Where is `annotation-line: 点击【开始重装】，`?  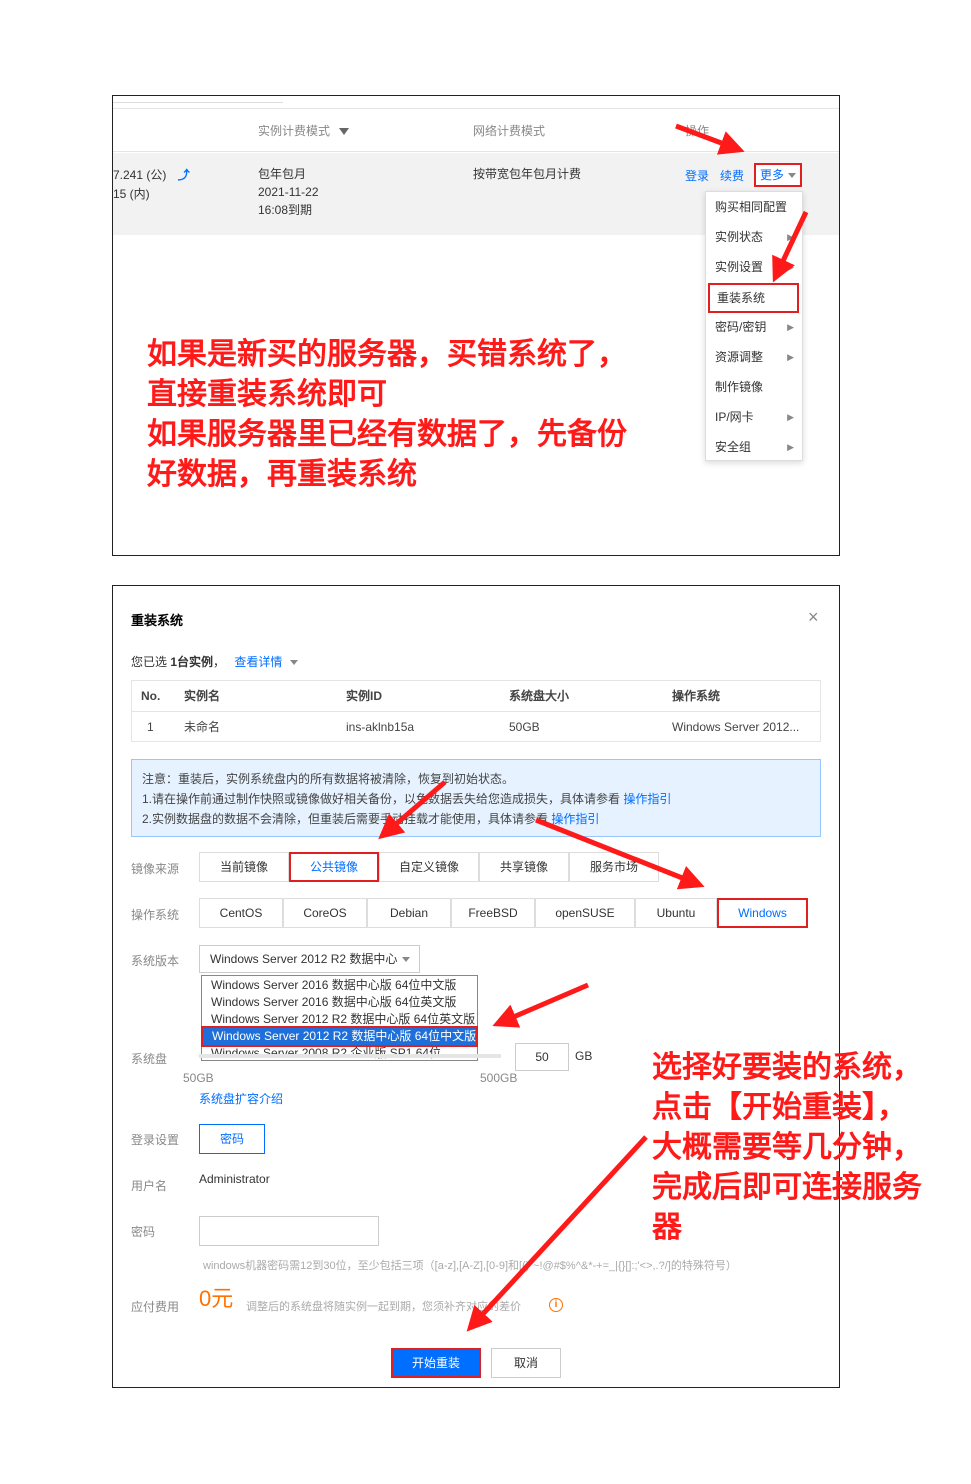 annotation-line: 点击【开始重装】， is located at coordinates (779, 1107).